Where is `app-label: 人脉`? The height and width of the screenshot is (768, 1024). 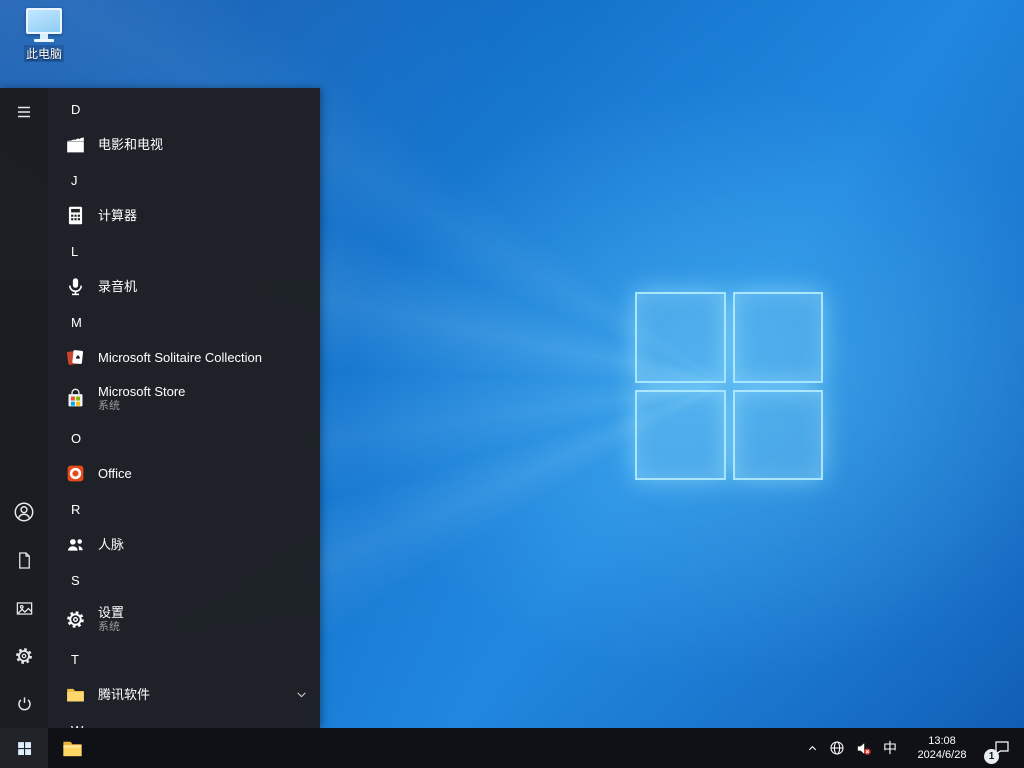 app-label: 人脉 is located at coordinates (111, 544).